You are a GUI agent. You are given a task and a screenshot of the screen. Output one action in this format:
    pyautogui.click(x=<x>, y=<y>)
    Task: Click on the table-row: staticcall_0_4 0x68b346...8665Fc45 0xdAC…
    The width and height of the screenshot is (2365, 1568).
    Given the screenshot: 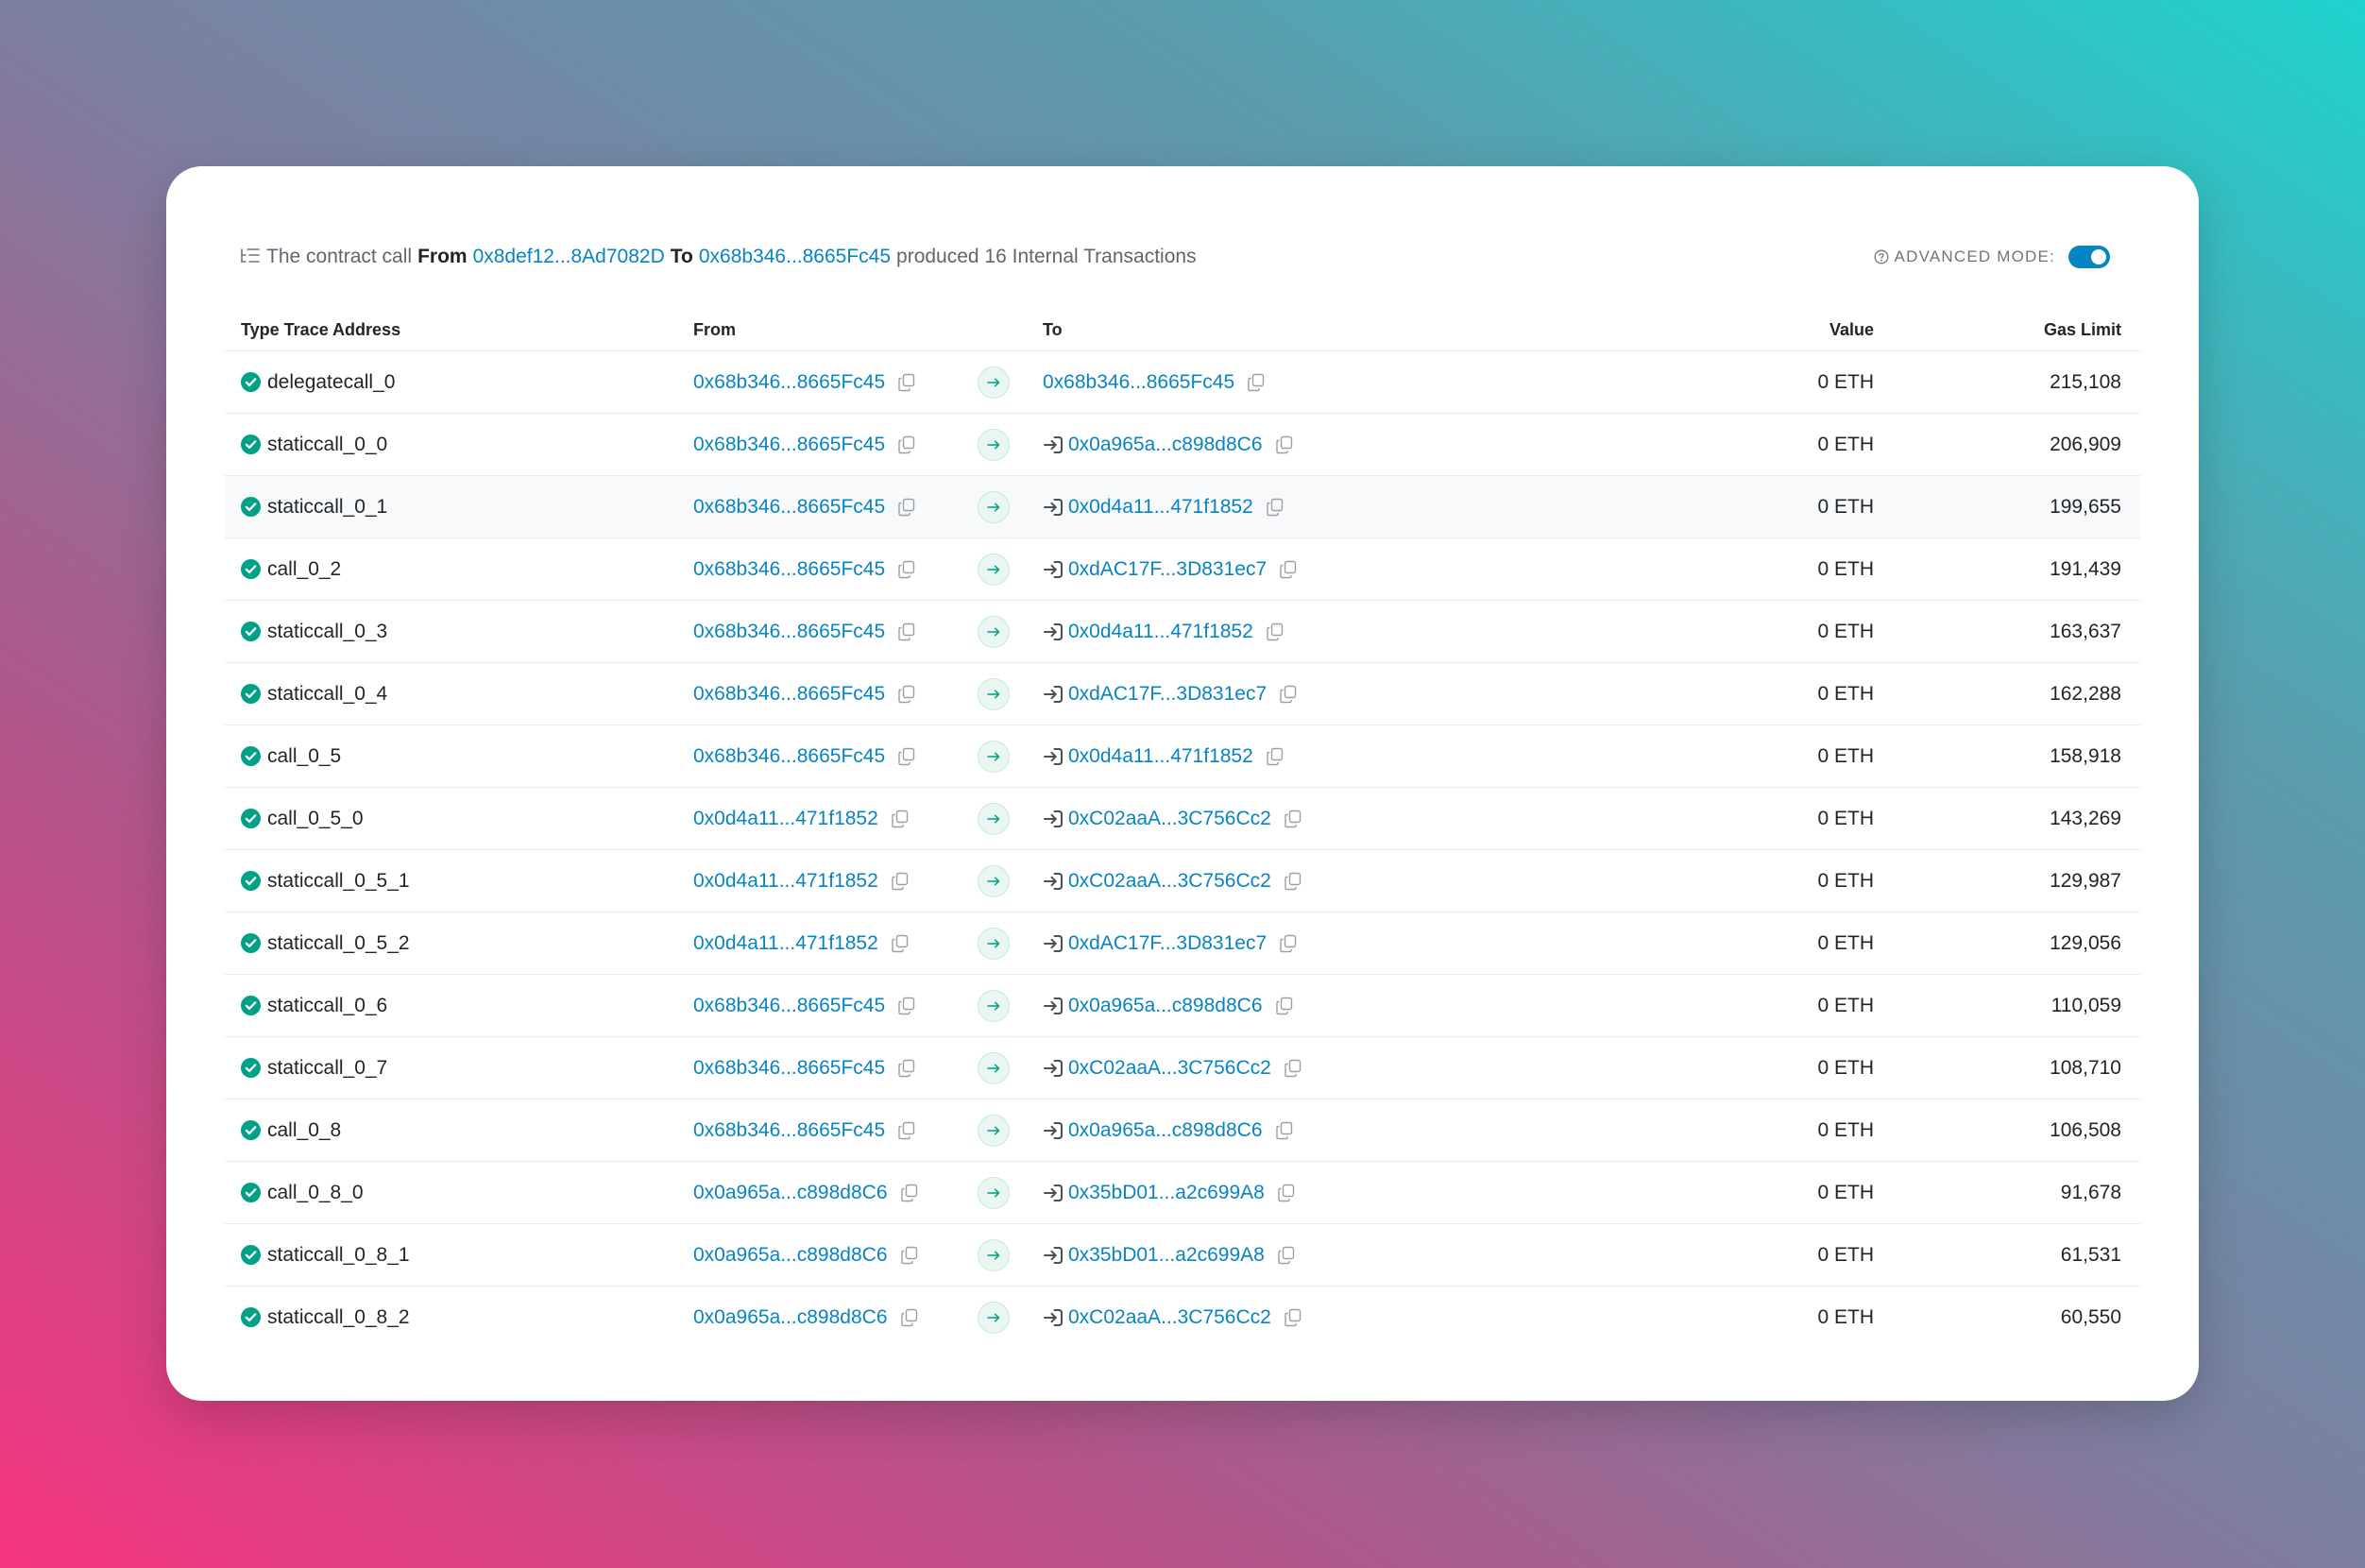 What is the action you would take?
    pyautogui.click(x=1182, y=694)
    